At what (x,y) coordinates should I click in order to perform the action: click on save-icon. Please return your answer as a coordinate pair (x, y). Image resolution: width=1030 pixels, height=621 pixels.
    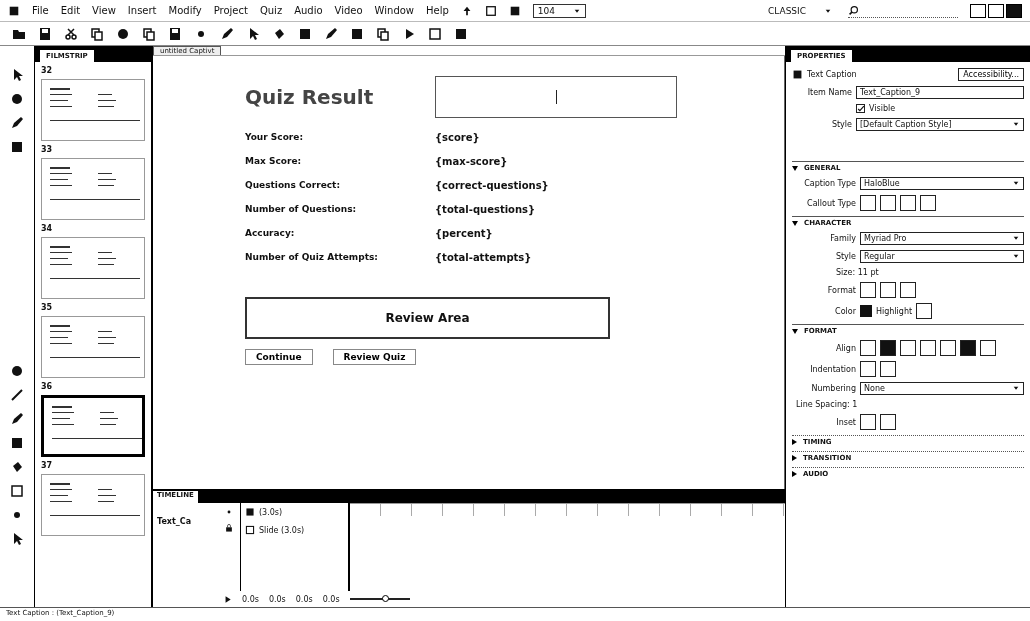
    Looking at the image, I should click on (45, 33).